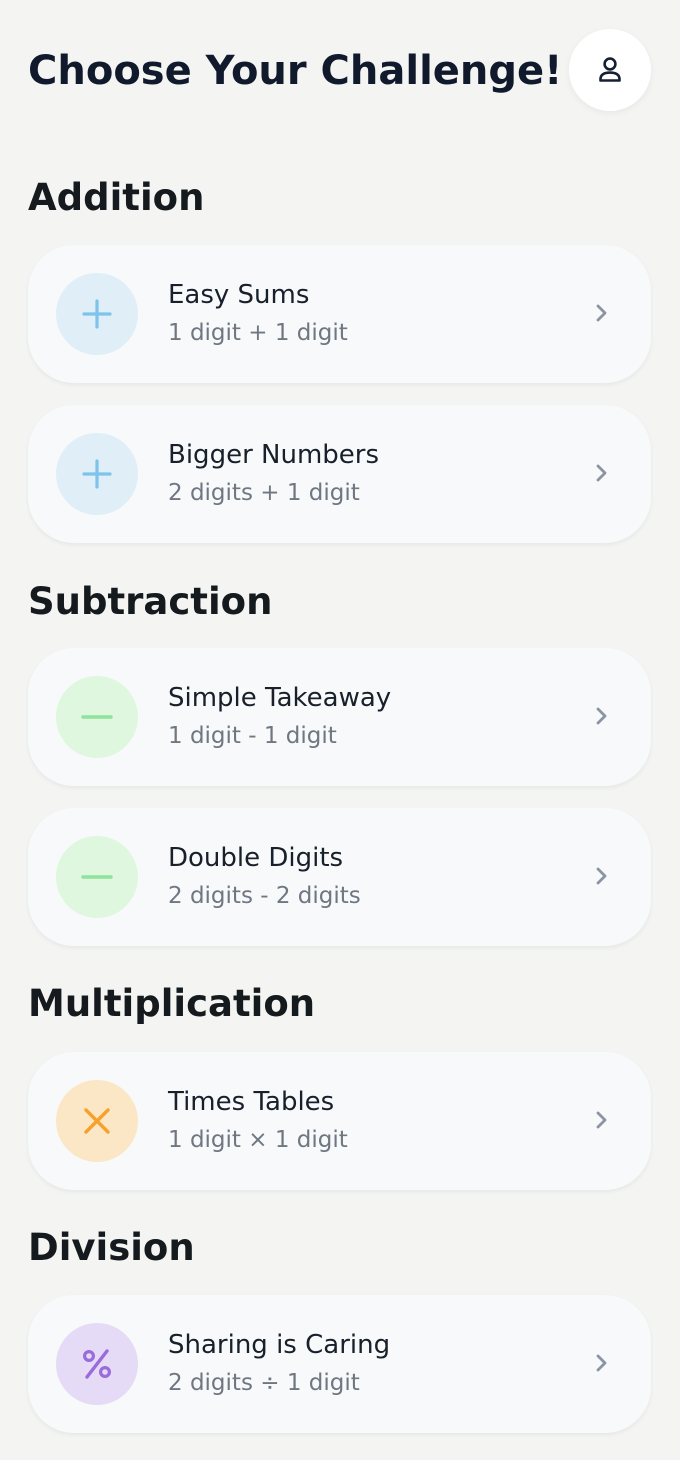  What do you see at coordinates (339, 1364) in the screenshot?
I see `challenge-card-sharing-is-caring: Sharing is Caring 2 digits ÷ 1 digit` at bounding box center [339, 1364].